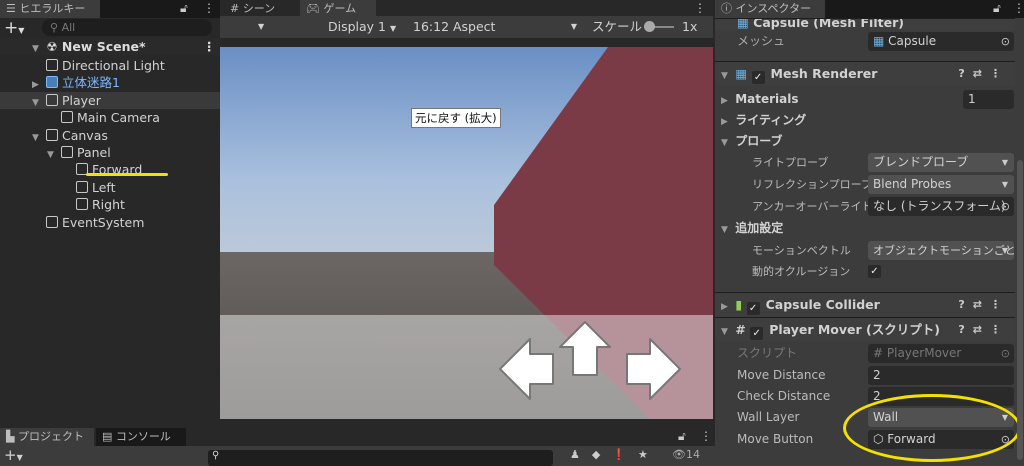 The width and height of the screenshot is (1024, 466). I want to click on tooltip: 元に戻す (拡大), so click(456, 118).